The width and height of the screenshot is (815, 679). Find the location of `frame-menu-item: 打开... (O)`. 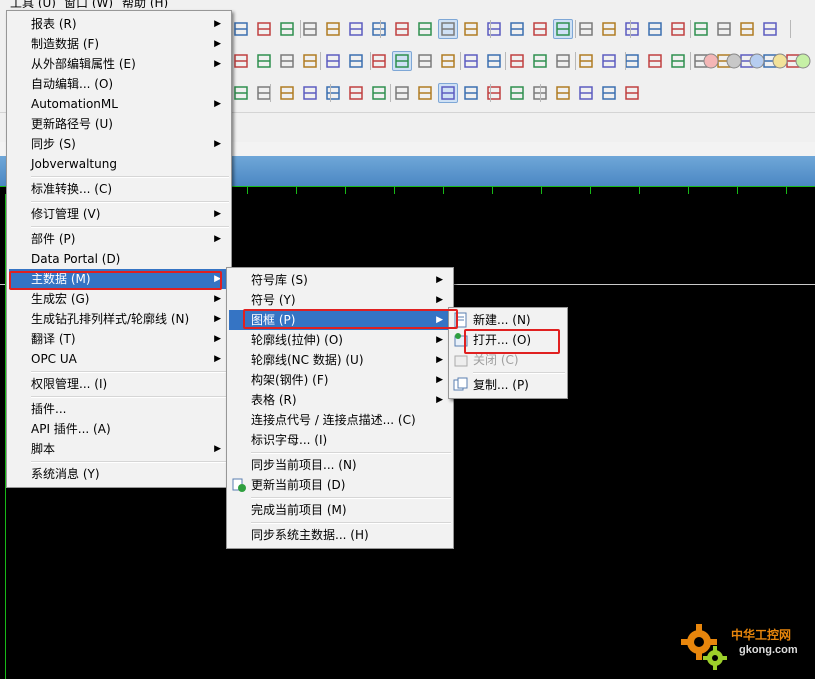

frame-menu-item: 打开... (O) is located at coordinates (508, 340).